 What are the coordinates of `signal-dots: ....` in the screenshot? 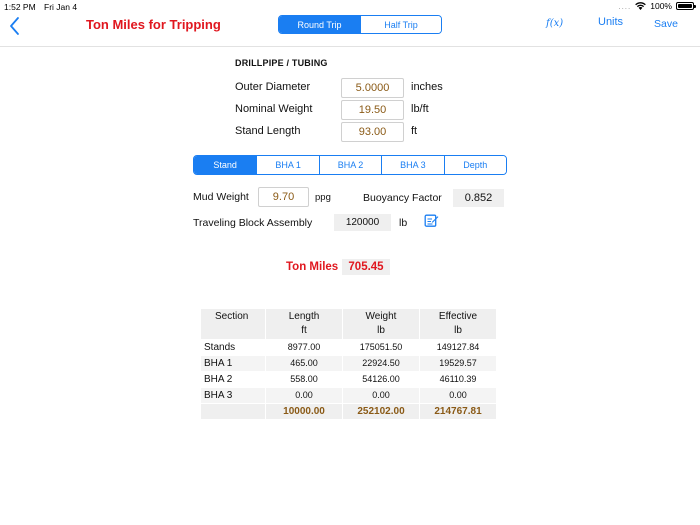 It's located at (625, 6).